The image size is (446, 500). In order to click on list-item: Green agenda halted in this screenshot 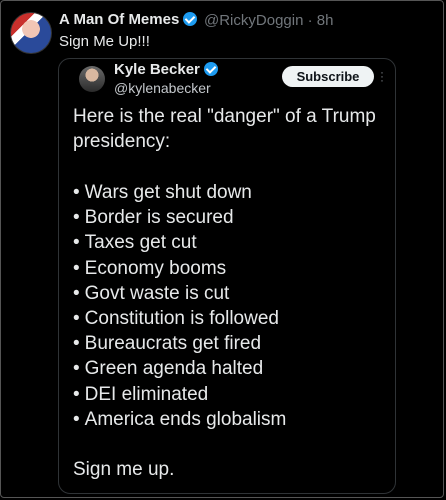, I will do `click(232, 368)`.